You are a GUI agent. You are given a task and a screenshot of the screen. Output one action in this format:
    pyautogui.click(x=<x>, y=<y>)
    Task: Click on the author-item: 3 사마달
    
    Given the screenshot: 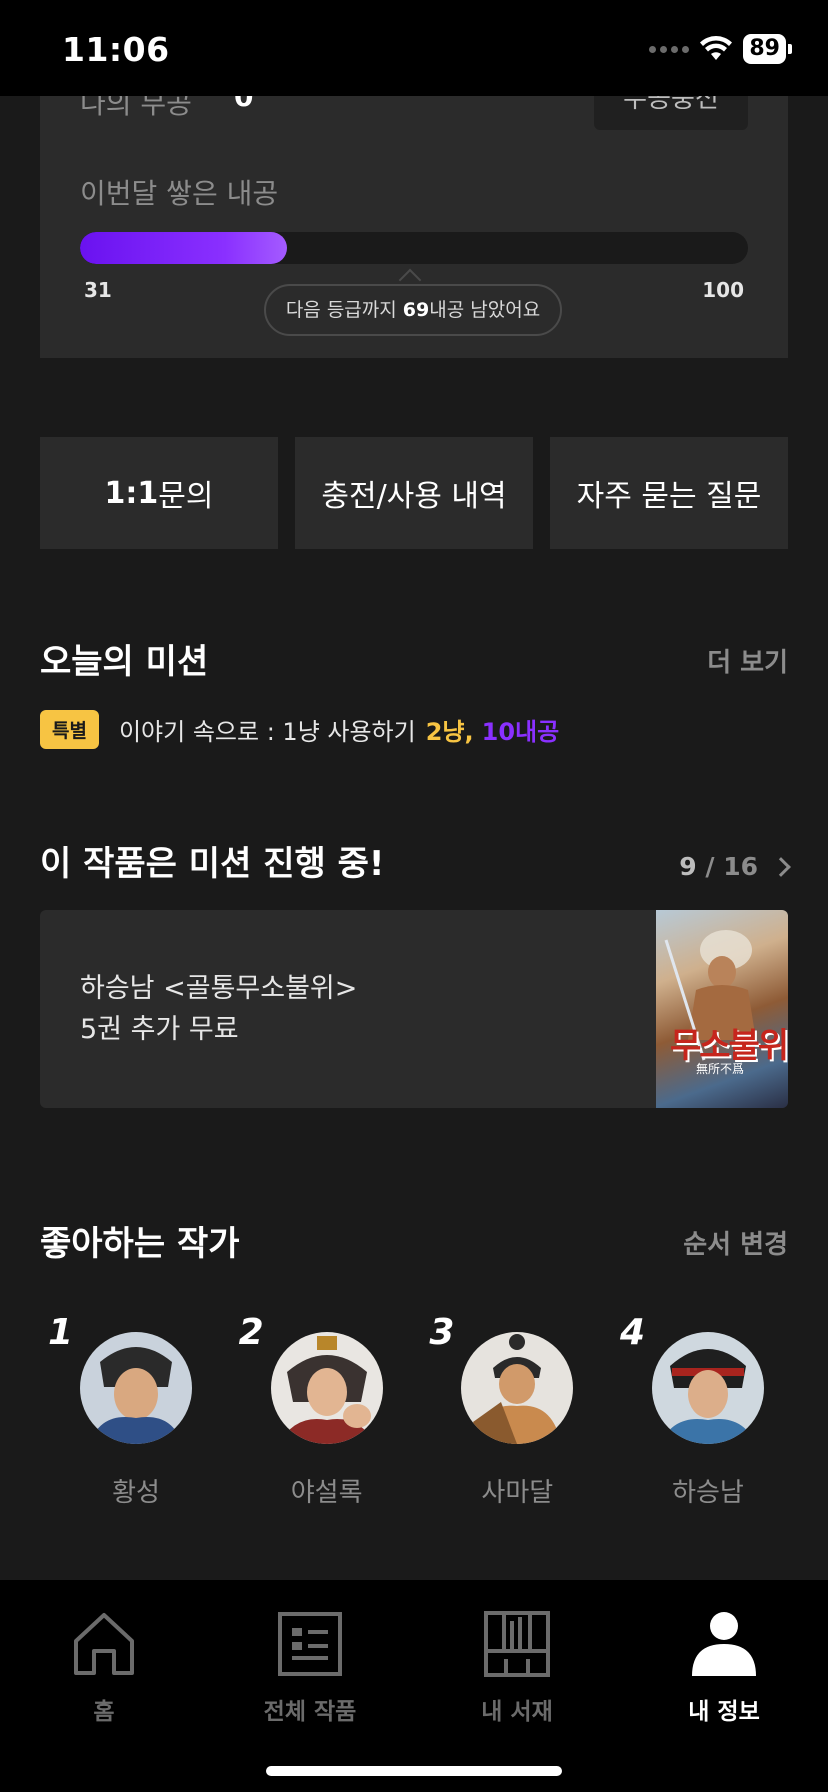 What is the action you would take?
    pyautogui.click(x=509, y=1410)
    